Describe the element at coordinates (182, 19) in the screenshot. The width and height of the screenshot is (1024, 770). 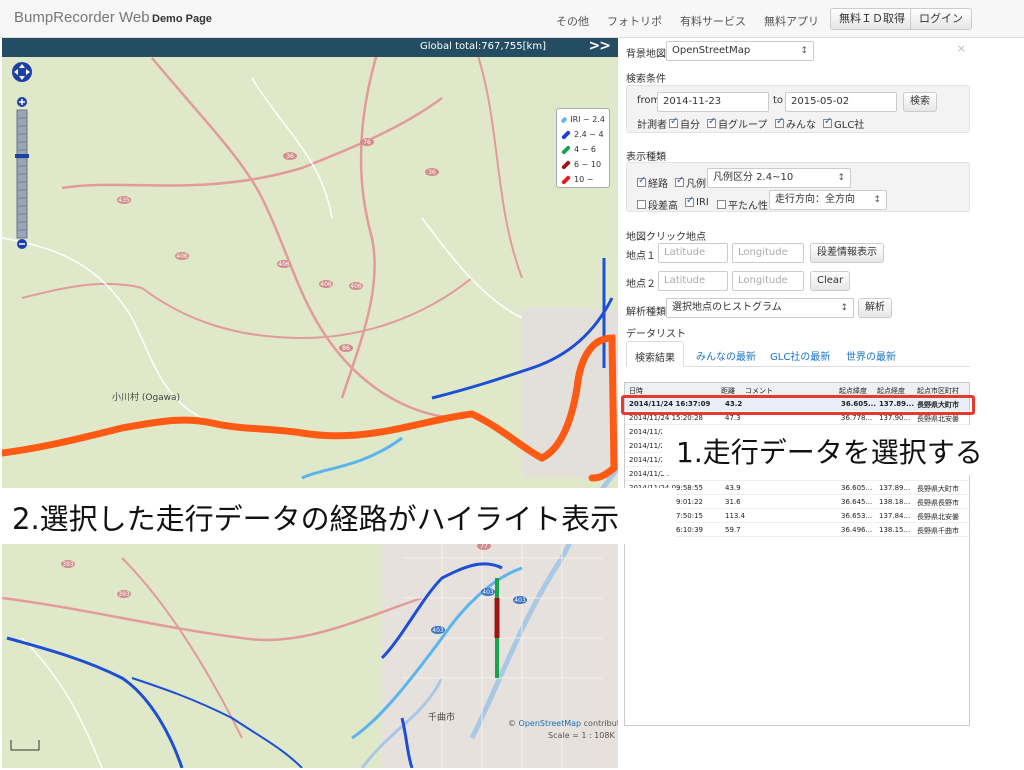
I see `page-label: Demo Page` at that location.